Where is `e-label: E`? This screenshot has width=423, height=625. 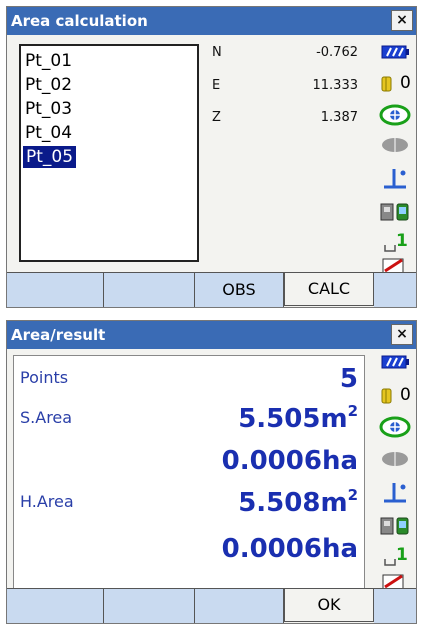 e-label: E is located at coordinates (216, 85).